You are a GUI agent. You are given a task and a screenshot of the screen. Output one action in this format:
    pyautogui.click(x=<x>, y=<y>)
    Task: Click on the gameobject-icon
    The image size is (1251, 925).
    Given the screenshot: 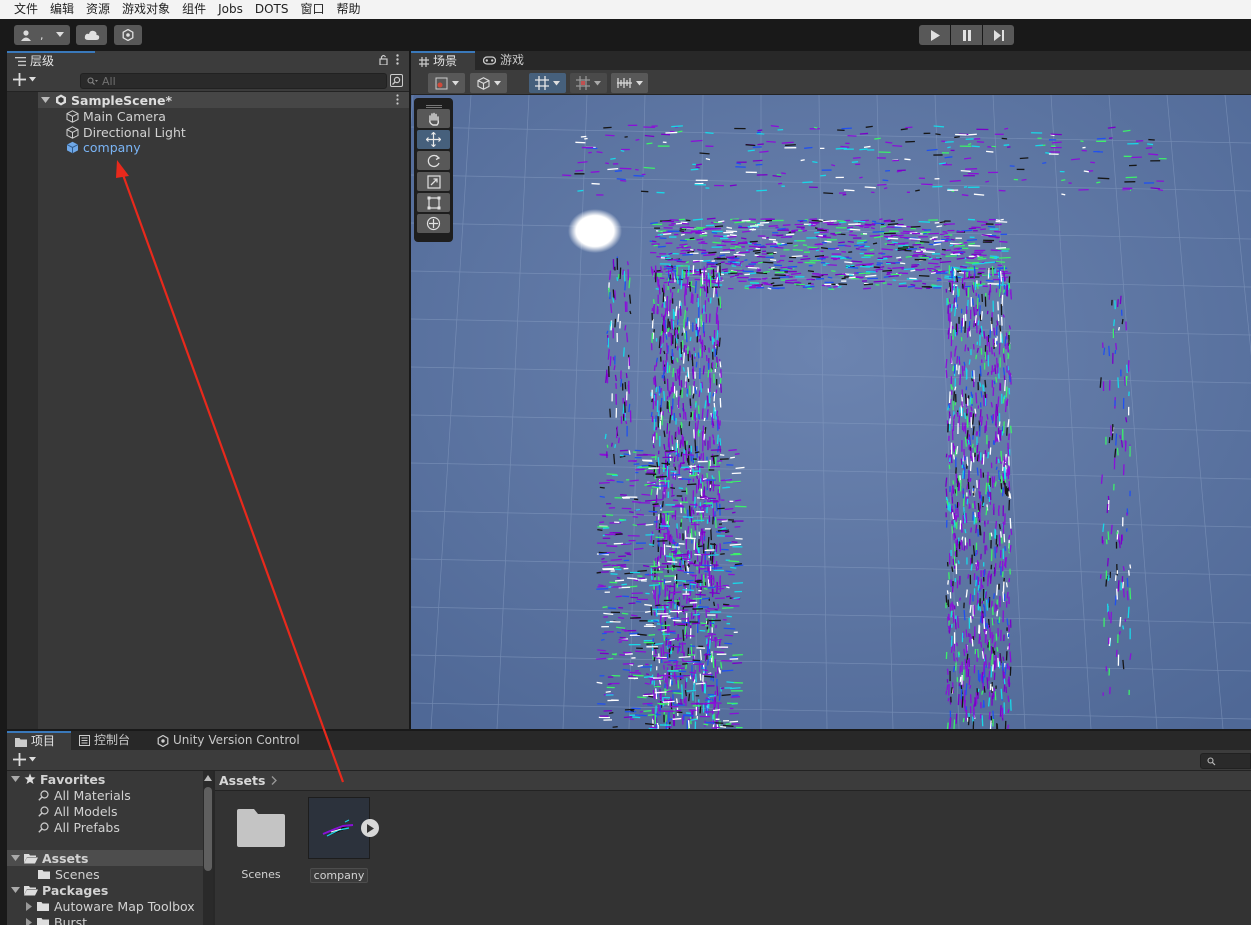 What is the action you would take?
    pyautogui.click(x=72, y=132)
    